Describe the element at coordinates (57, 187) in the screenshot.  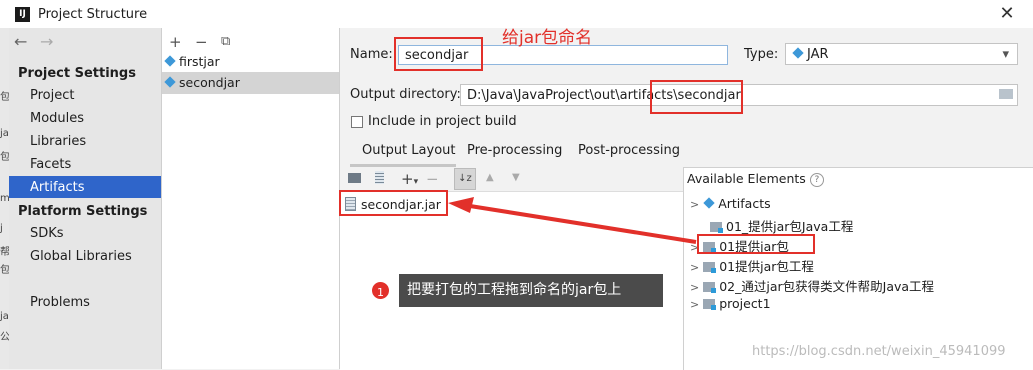
I see `sidebar-item-artifacts: Artifacts` at that location.